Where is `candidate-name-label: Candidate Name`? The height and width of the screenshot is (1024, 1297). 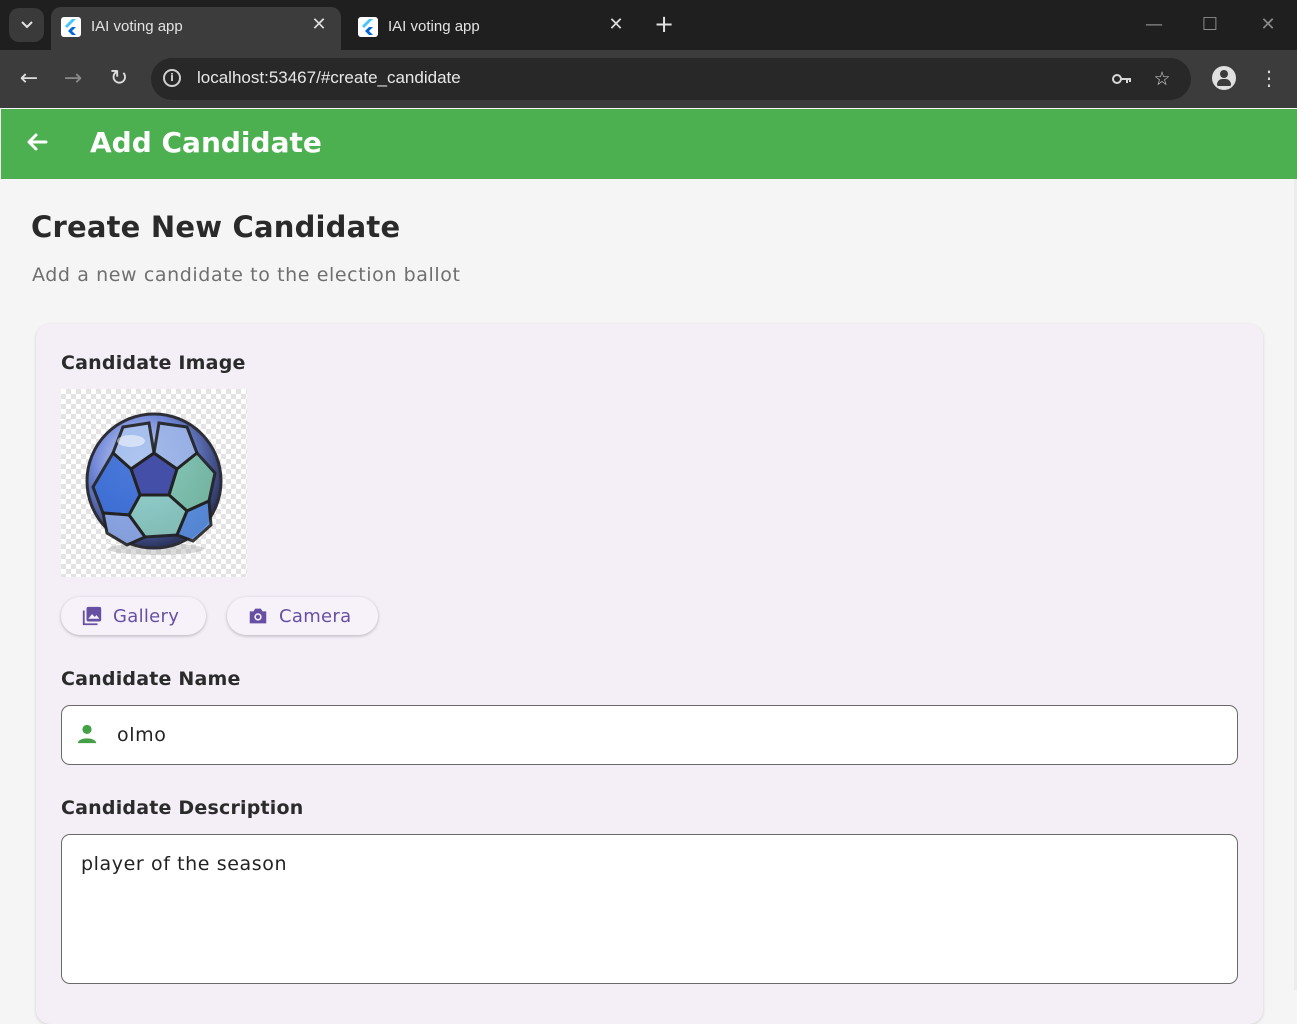 candidate-name-label: Candidate Name is located at coordinates (151, 679).